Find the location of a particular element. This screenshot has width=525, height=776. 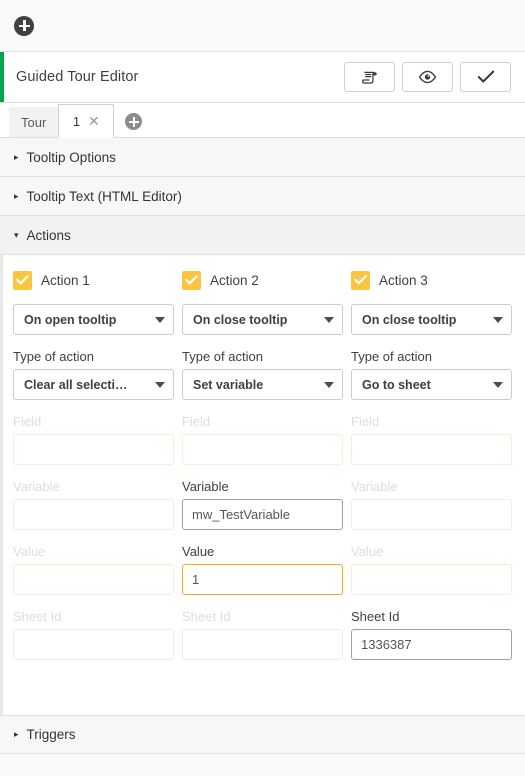

action-2-checkbox is located at coordinates (191, 280).